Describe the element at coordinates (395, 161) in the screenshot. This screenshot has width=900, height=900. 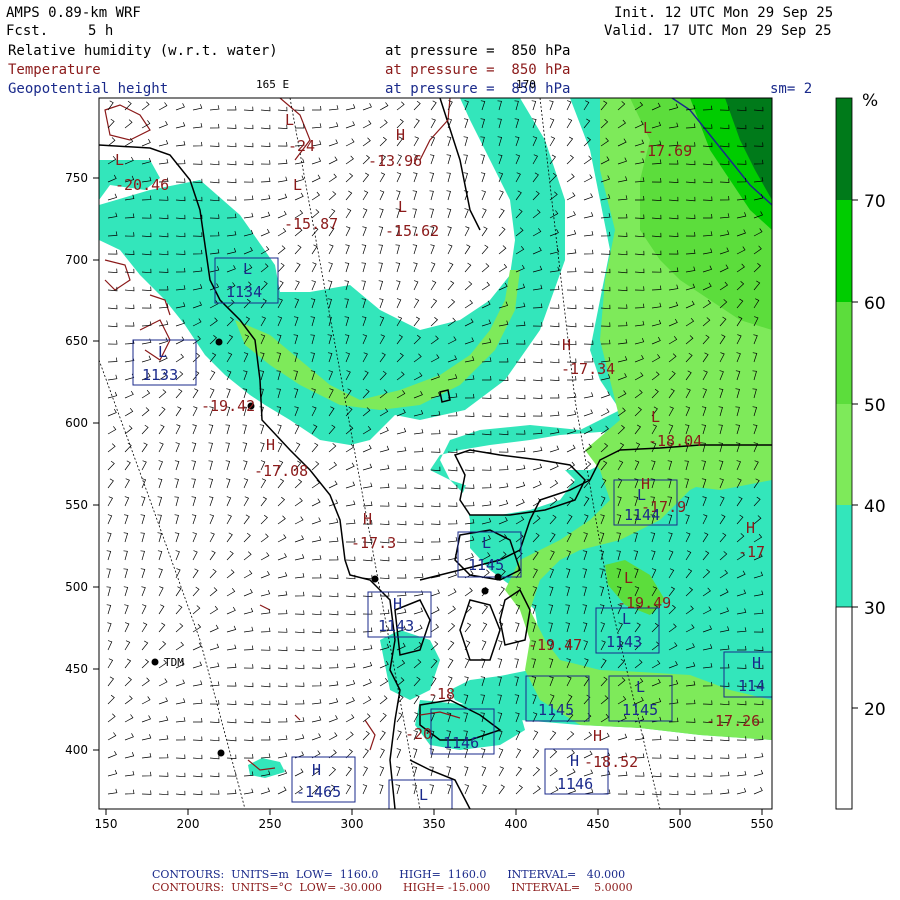
I see `temp-label: -13.96` at that location.